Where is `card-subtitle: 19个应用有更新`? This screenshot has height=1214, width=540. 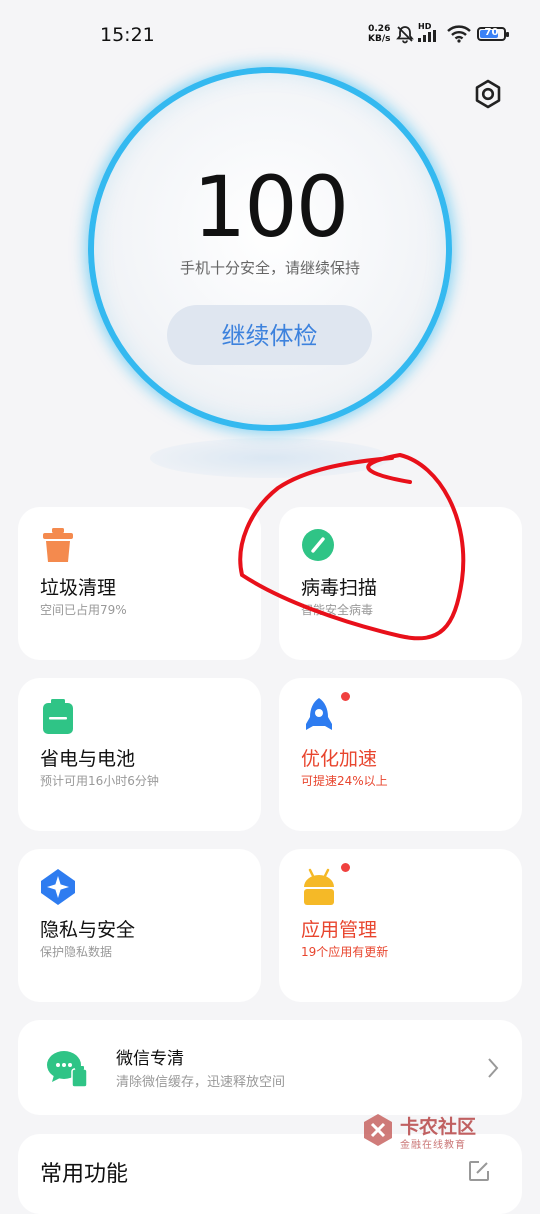
card-subtitle: 19个应用有更新 is located at coordinates (345, 952).